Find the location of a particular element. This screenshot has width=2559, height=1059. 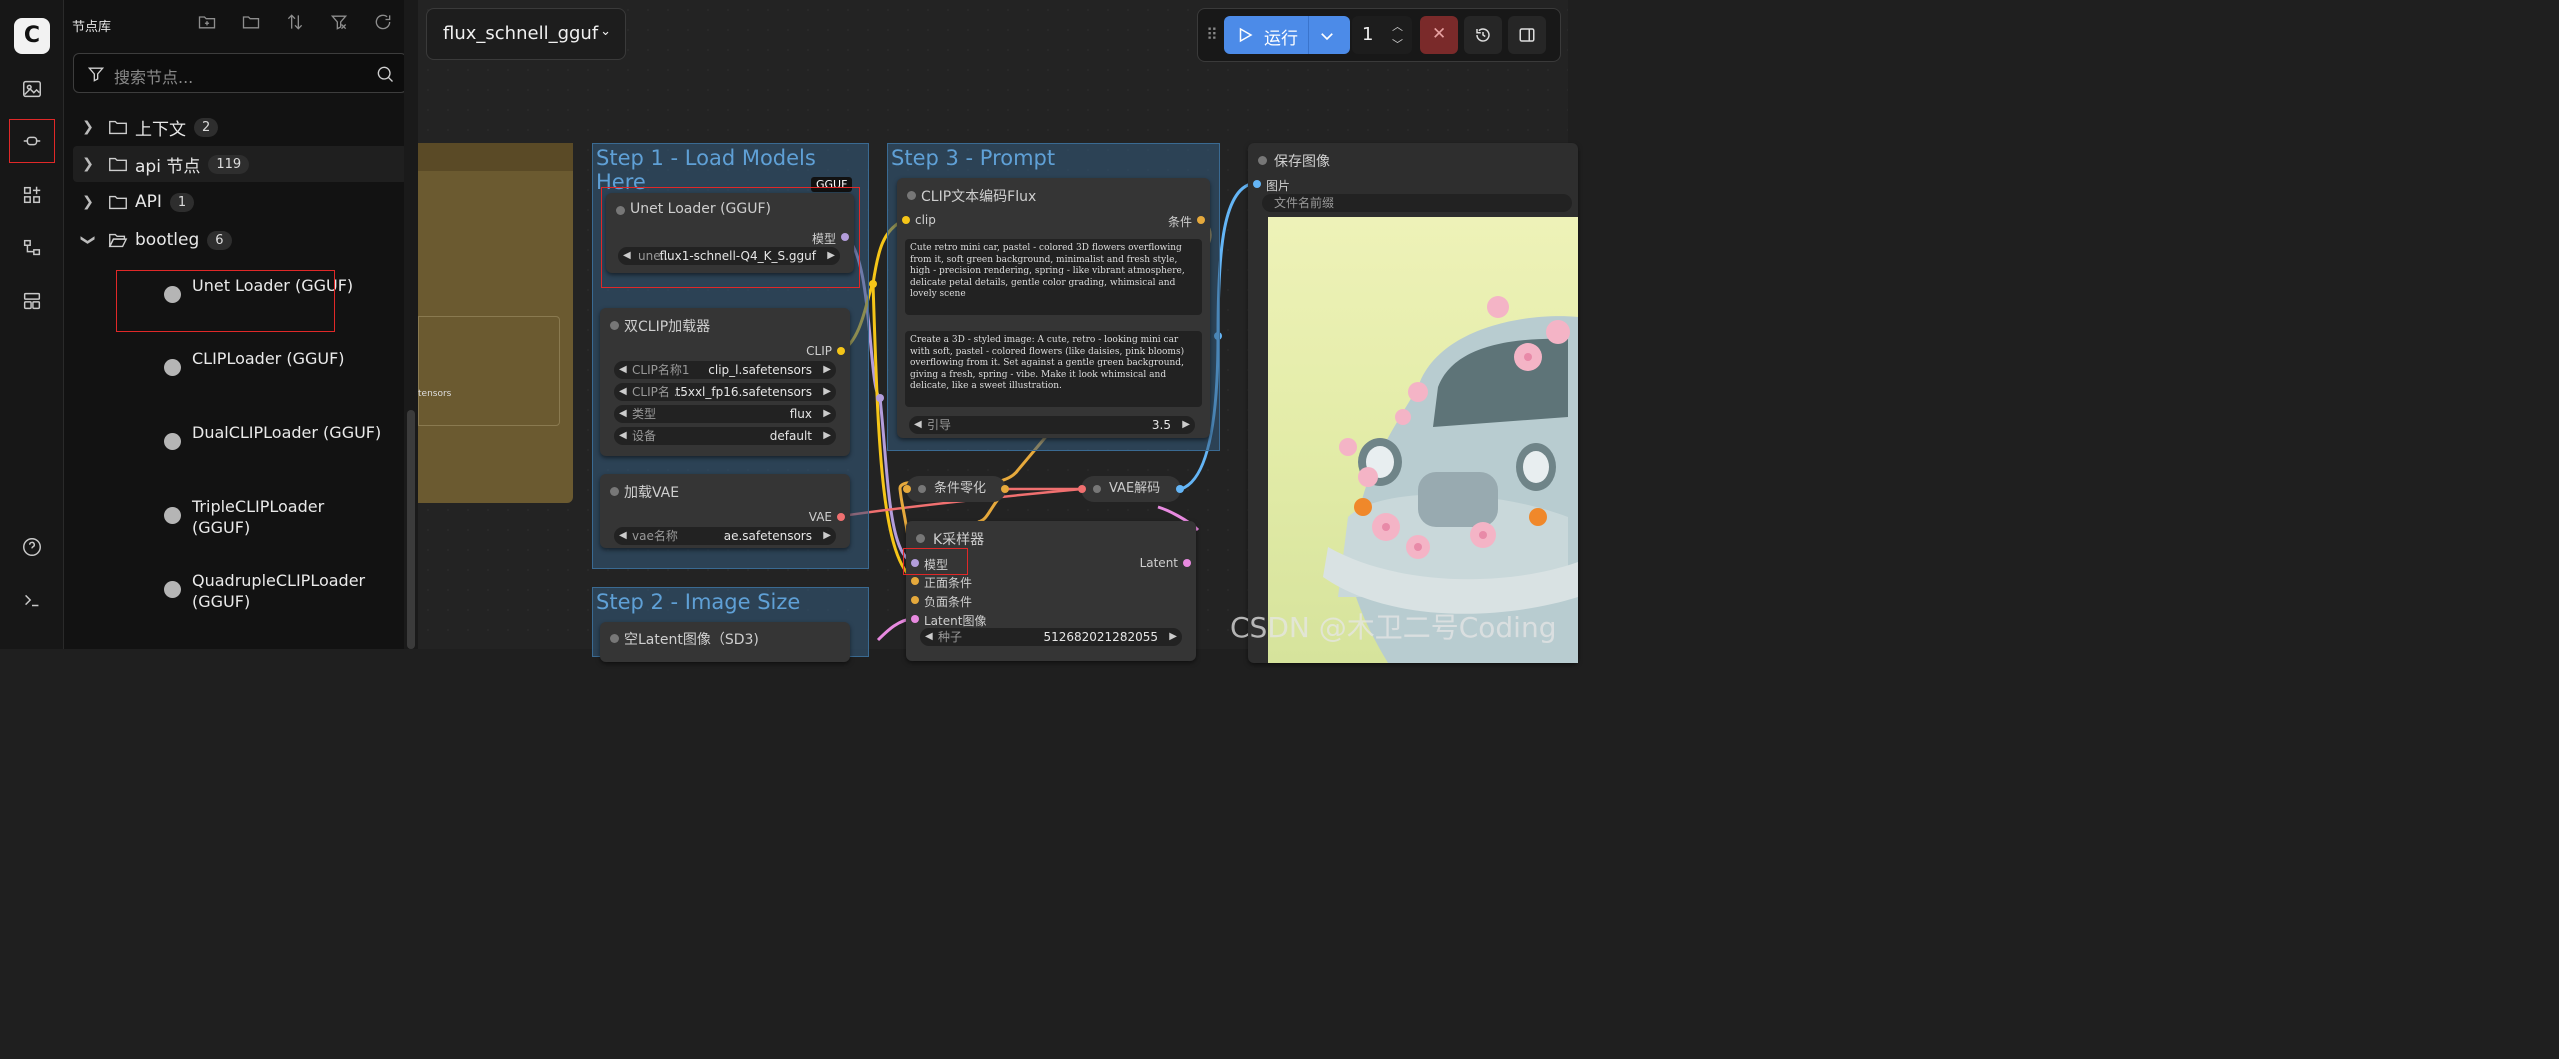

widget-type: ◀ 类型 flux ▶ is located at coordinates (725, 414).